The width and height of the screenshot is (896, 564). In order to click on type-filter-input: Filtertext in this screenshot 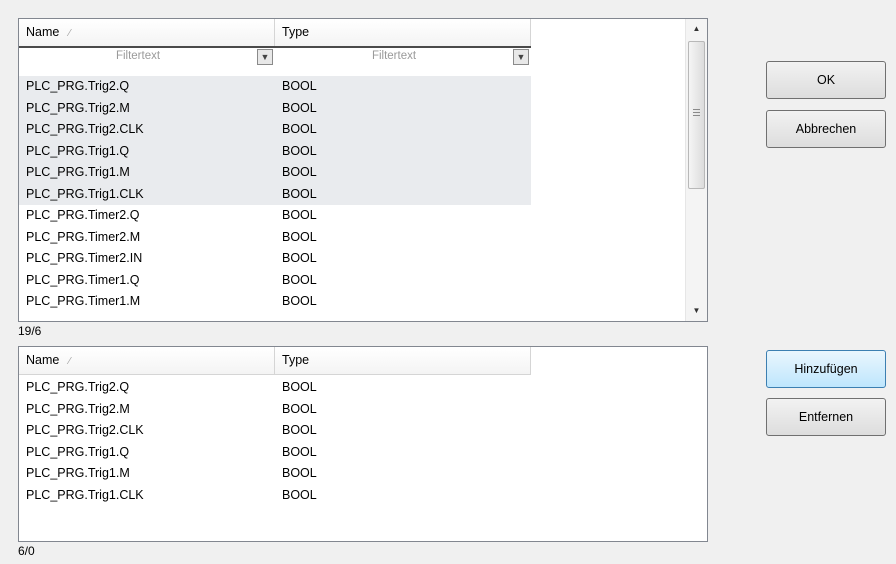, I will do `click(394, 56)`.